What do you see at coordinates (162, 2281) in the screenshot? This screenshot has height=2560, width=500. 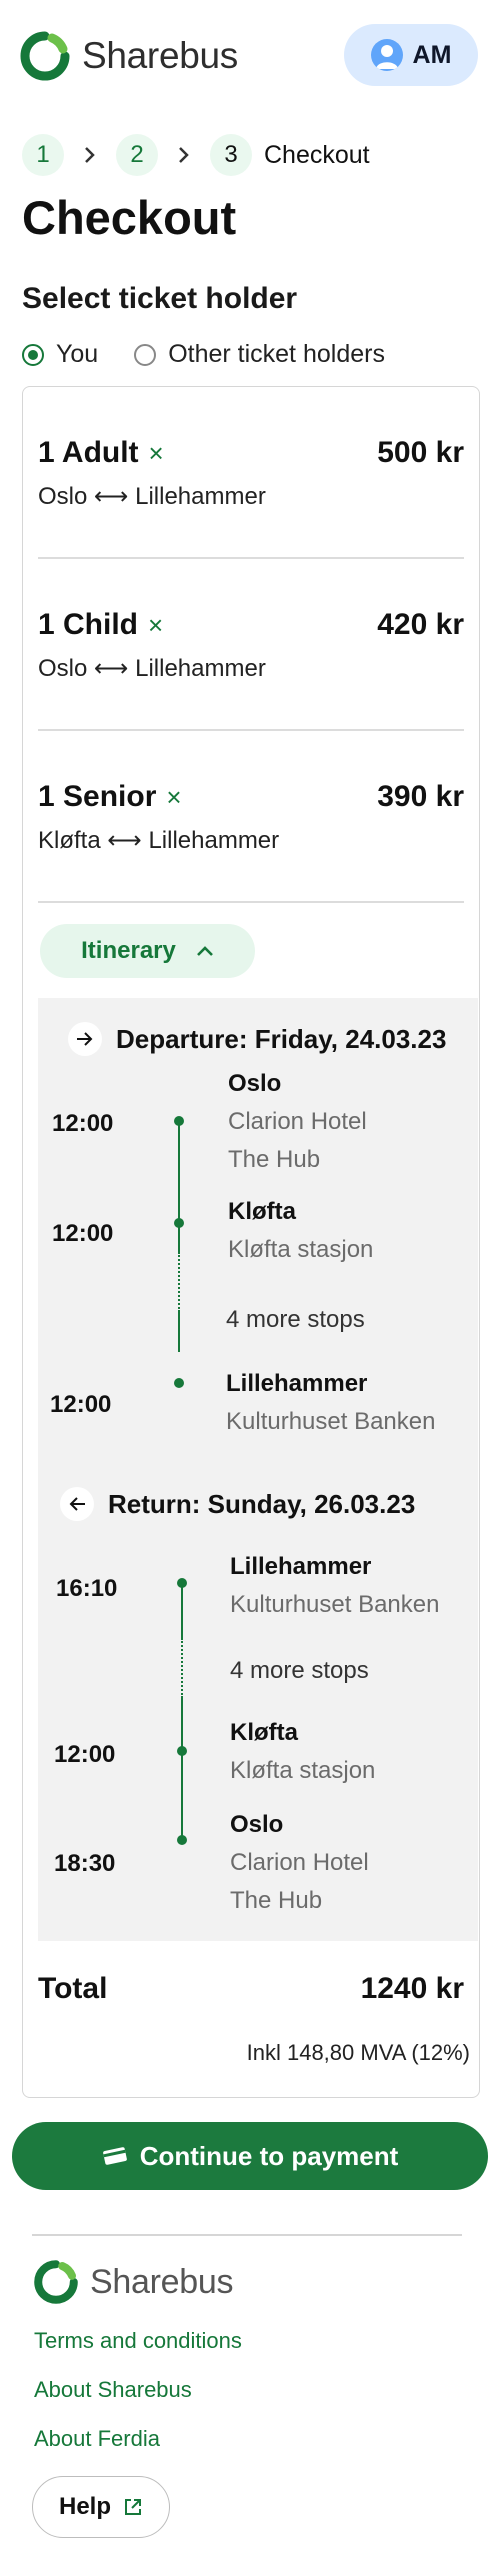 I see `footer-brand-name: Sharebus` at bounding box center [162, 2281].